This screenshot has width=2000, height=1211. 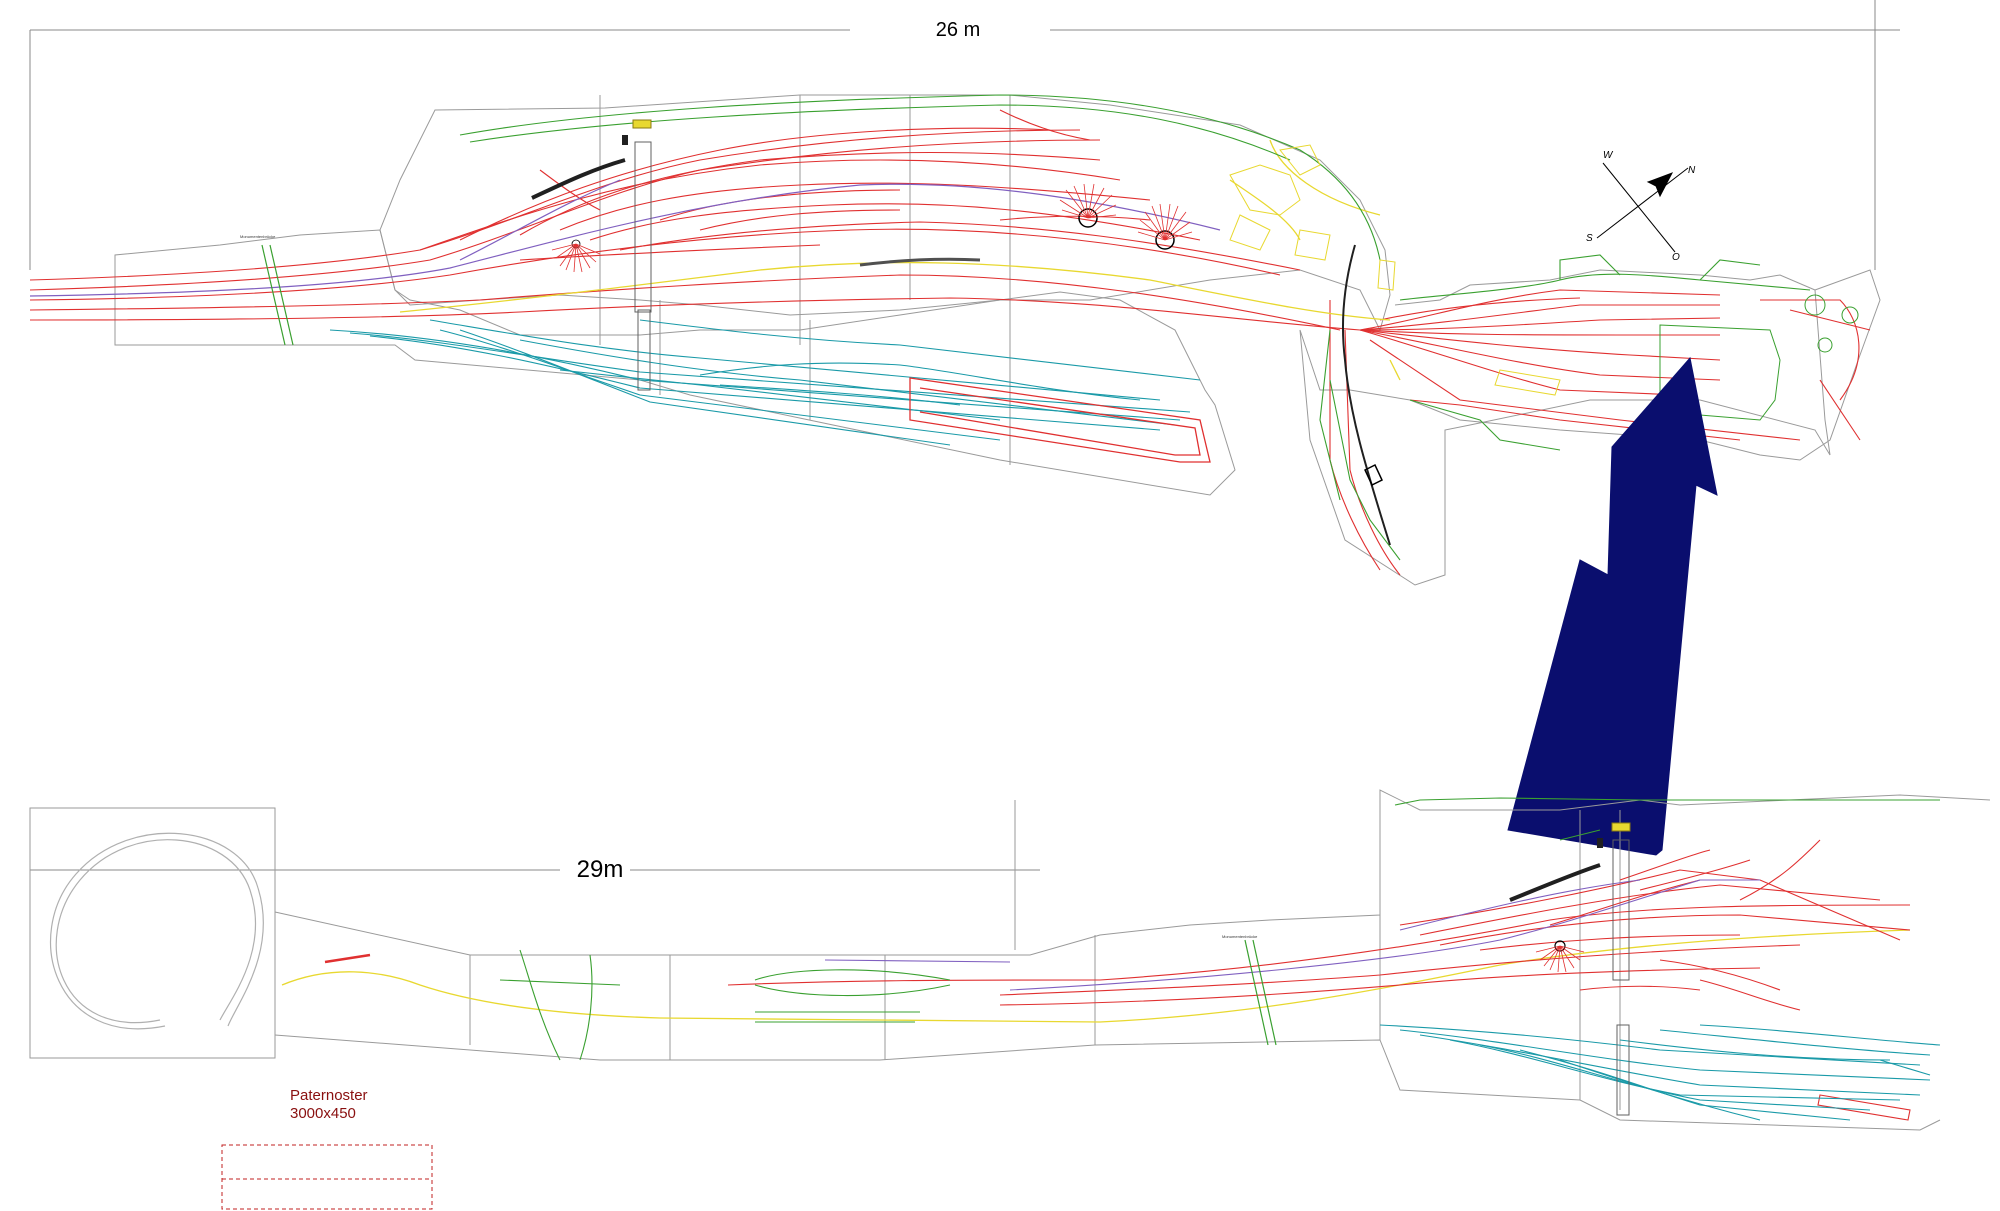 What do you see at coordinates (1240, 936) in the screenshot?
I see `bottom-bridge-label: Monumentenbrücke` at bounding box center [1240, 936].